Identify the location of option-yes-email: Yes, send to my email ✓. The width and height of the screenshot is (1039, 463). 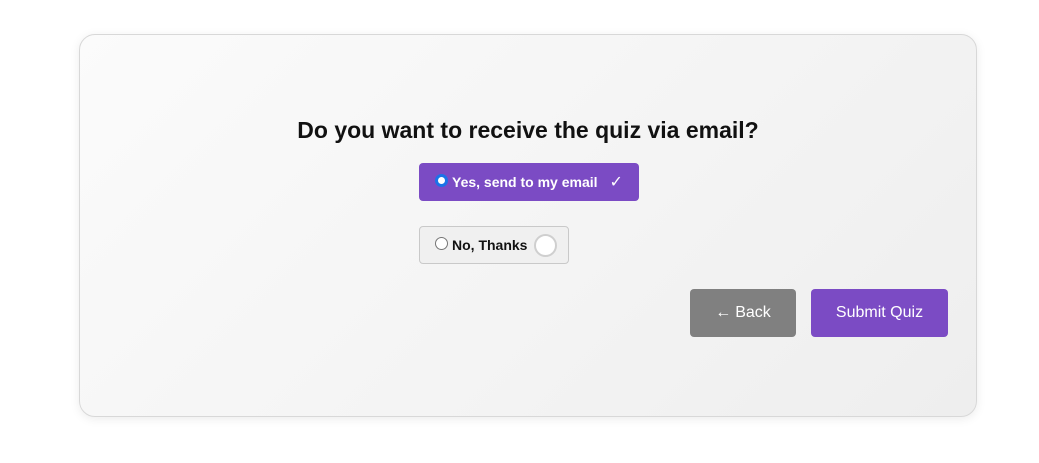
(529, 182).